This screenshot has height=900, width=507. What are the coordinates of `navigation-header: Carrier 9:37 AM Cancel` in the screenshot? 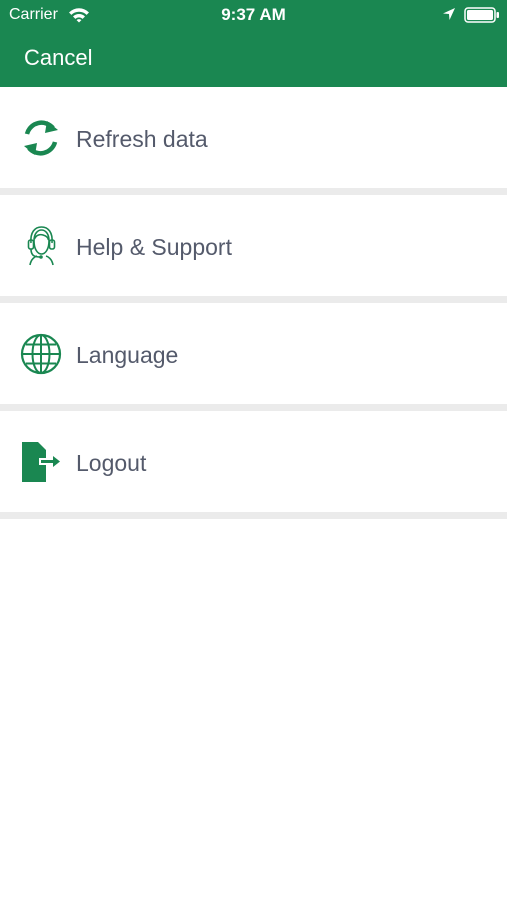 It's located at (253, 43).